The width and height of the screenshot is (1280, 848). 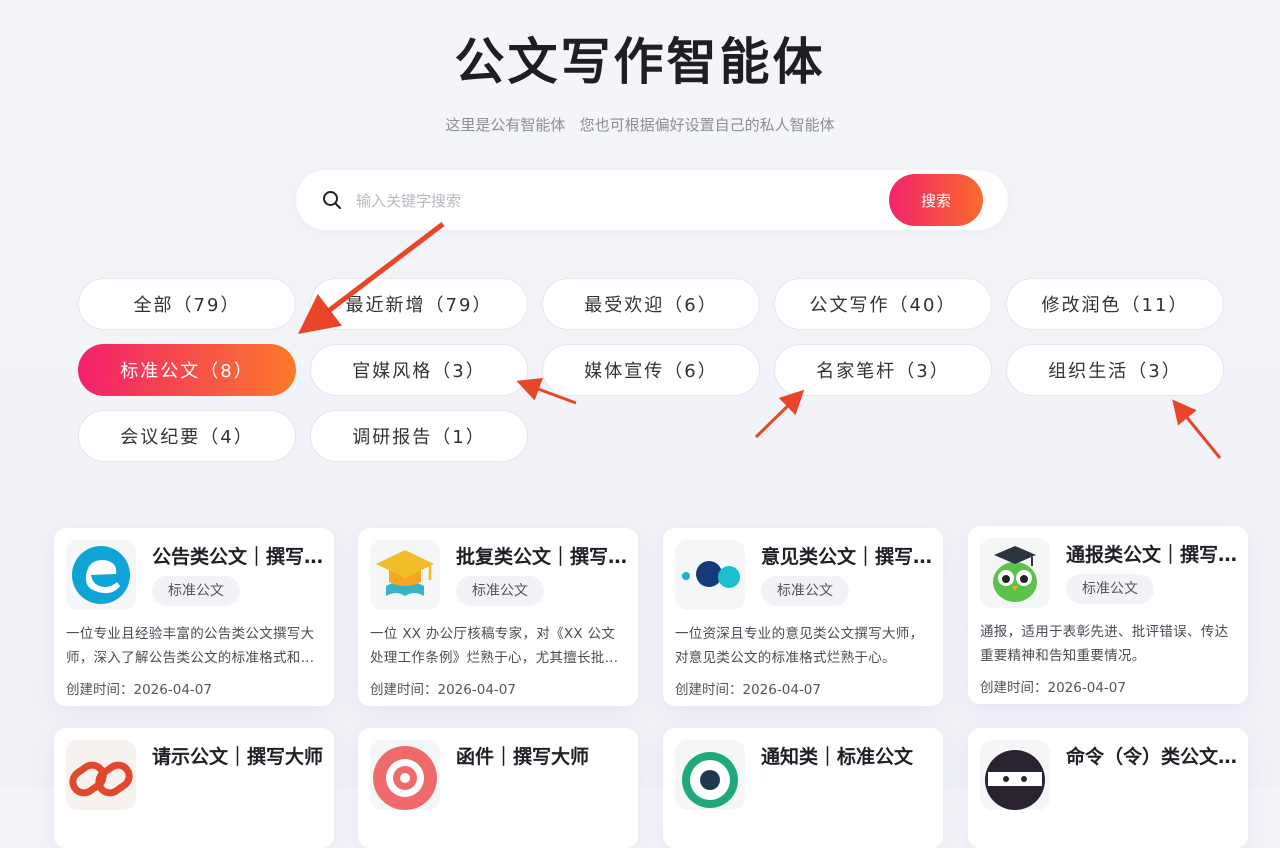 I want to click on card-title: 公告类公文｜撰写大师, so click(x=238, y=557).